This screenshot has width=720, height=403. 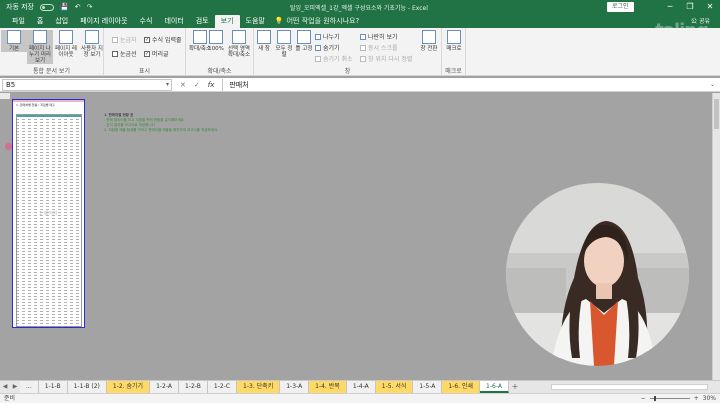 What do you see at coordinates (5, 96) in the screenshot?
I see `select-all-corner` at bounding box center [5, 96].